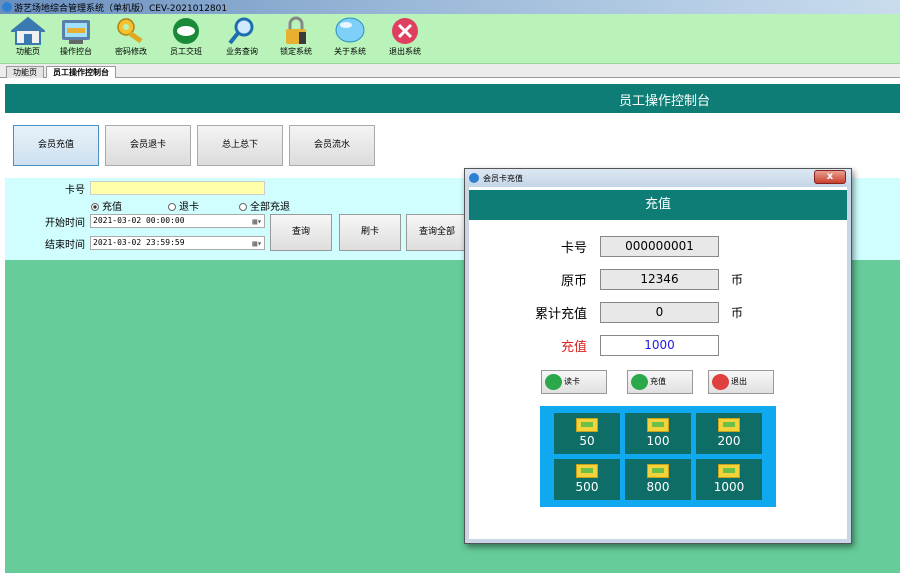 This screenshot has width=900, height=573. What do you see at coordinates (65, 223) in the screenshot?
I see `start-time-label: 开始时间` at bounding box center [65, 223].